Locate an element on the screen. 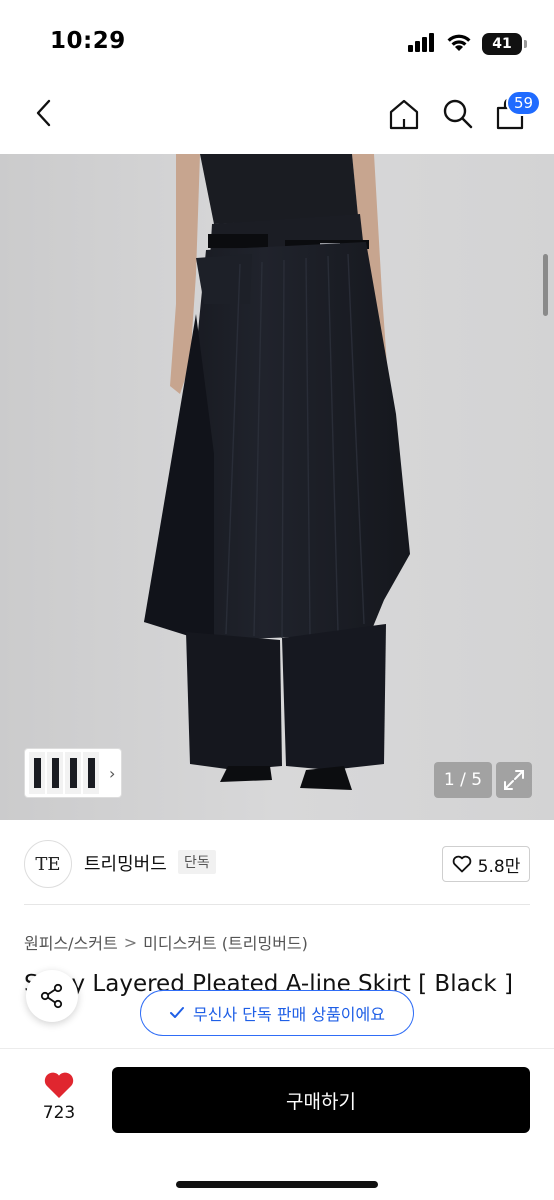 The image size is (554, 1200). home-icon is located at coordinates (404, 114).